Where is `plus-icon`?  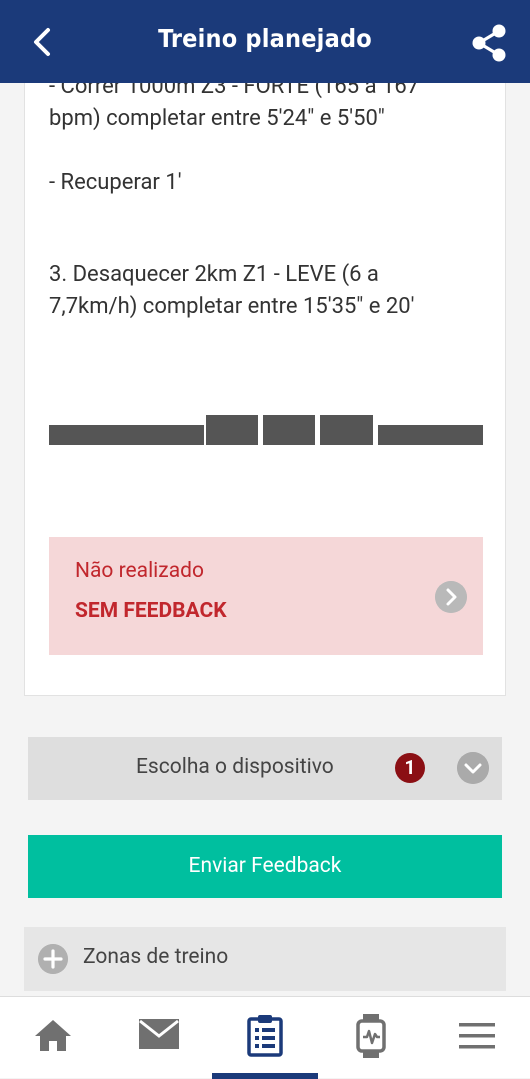 plus-icon is located at coordinates (53, 959).